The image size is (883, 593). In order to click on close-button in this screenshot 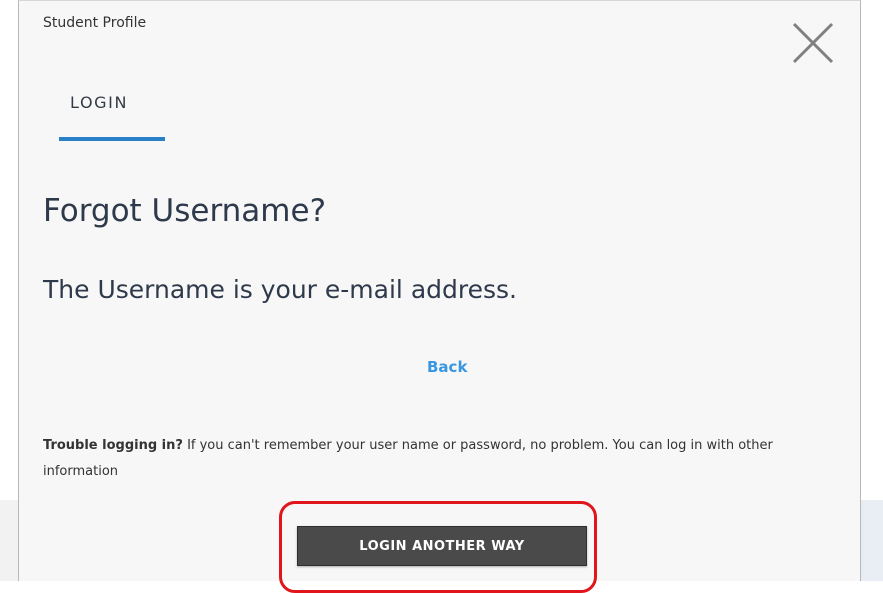, I will do `click(813, 43)`.